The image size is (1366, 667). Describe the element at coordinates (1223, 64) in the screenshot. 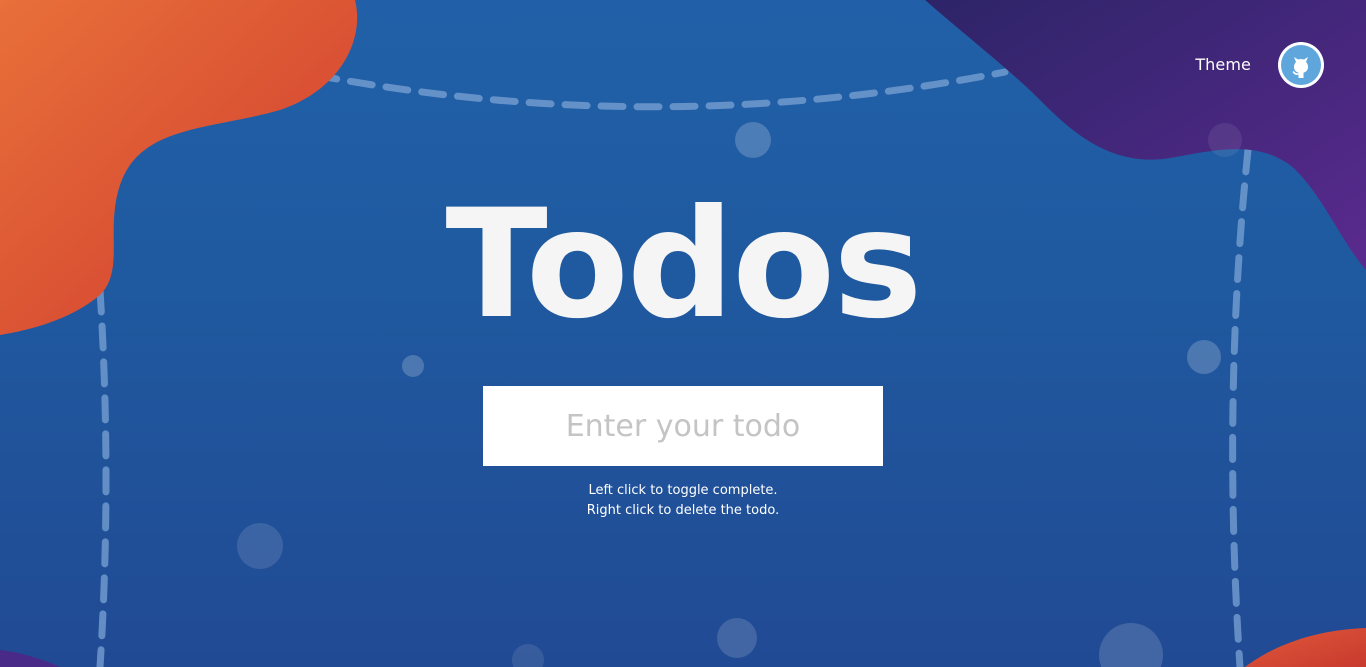

I see `theme-toggle: Theme` at that location.